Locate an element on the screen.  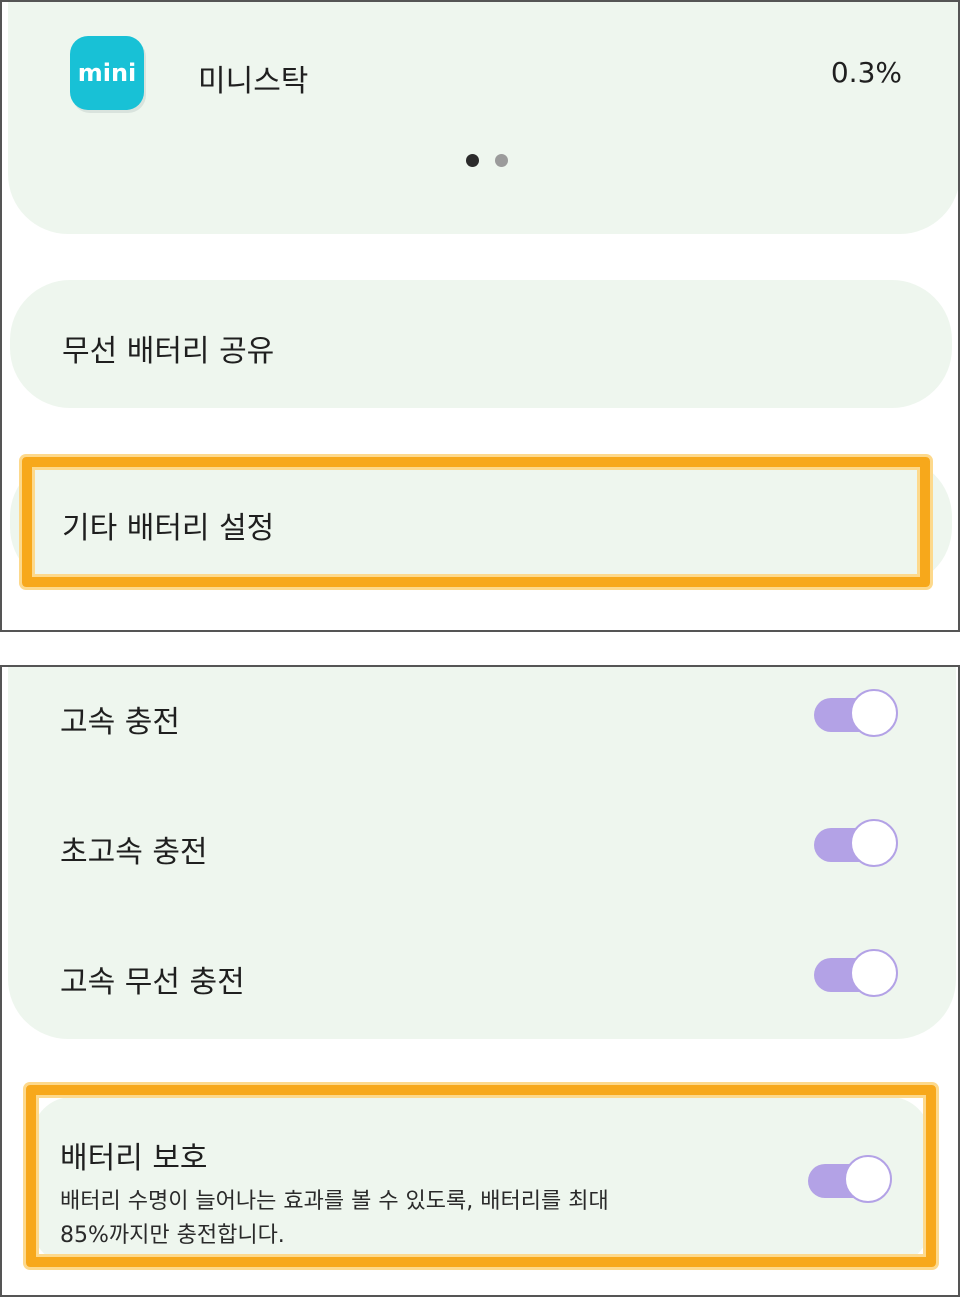
wireless-battery-share-label: 무선 배터리 공유 is located at coordinates (168, 351).